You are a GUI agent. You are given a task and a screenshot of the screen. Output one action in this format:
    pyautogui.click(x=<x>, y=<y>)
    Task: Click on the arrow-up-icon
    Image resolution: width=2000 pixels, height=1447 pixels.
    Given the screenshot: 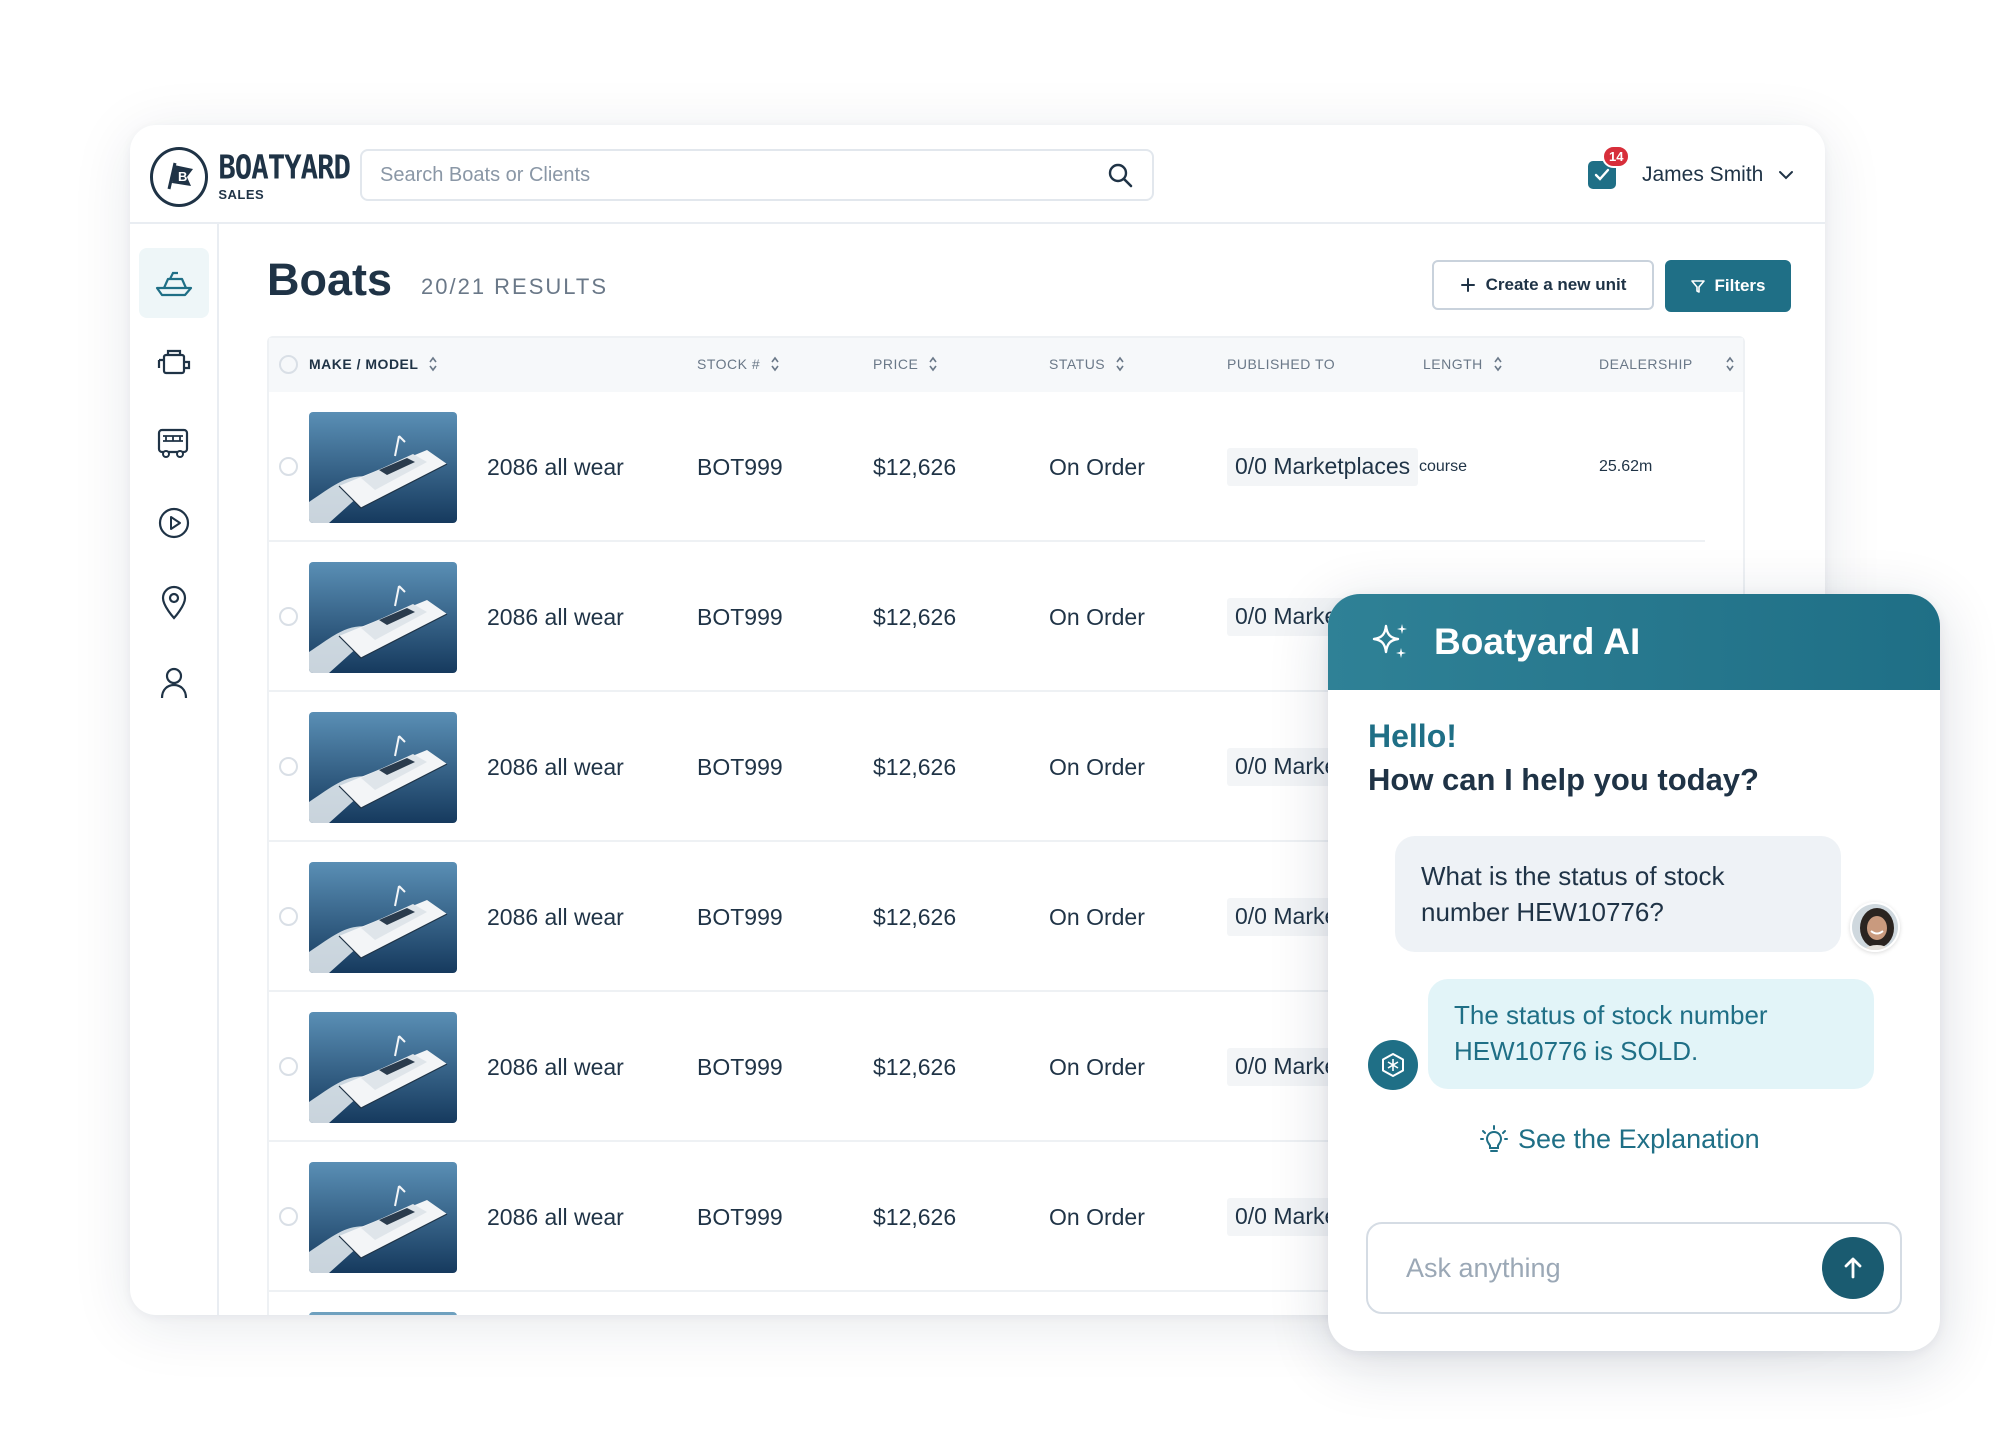 What is the action you would take?
    pyautogui.click(x=1853, y=1268)
    